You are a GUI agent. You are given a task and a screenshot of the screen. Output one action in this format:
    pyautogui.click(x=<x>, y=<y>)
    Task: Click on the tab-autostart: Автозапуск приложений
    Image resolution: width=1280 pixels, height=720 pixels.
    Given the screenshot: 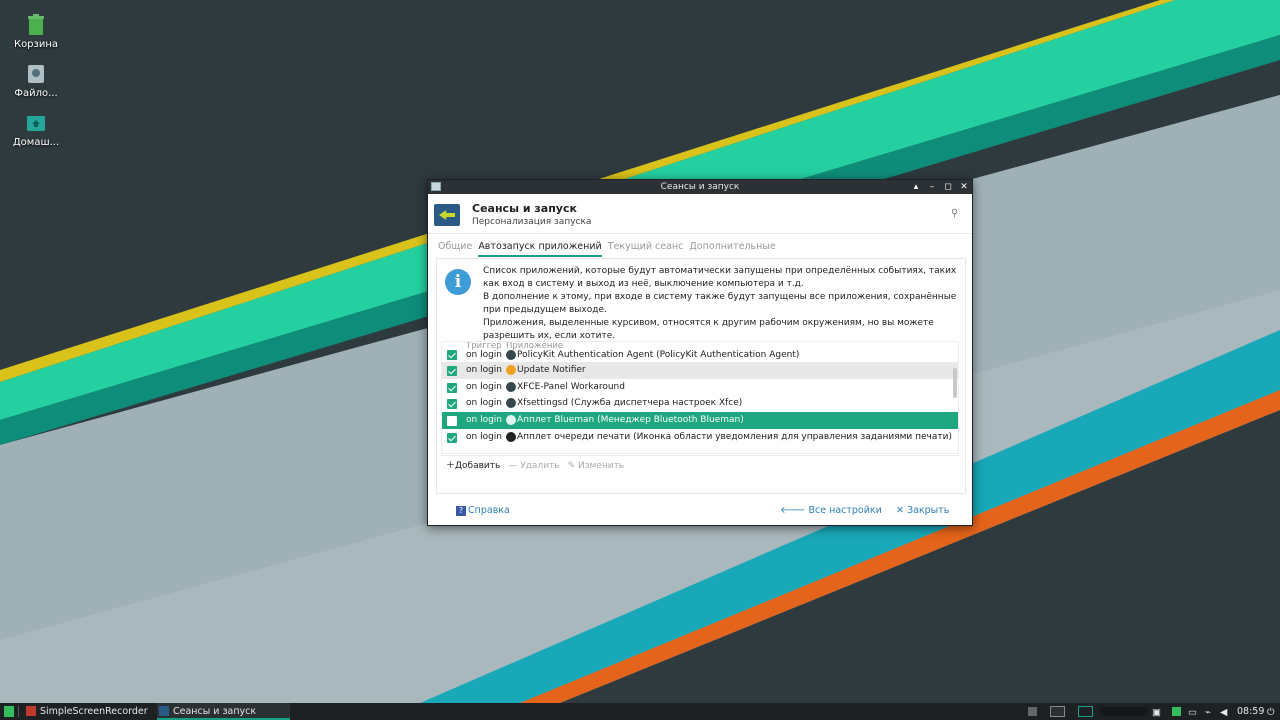 What is the action you would take?
    pyautogui.click(x=540, y=249)
    